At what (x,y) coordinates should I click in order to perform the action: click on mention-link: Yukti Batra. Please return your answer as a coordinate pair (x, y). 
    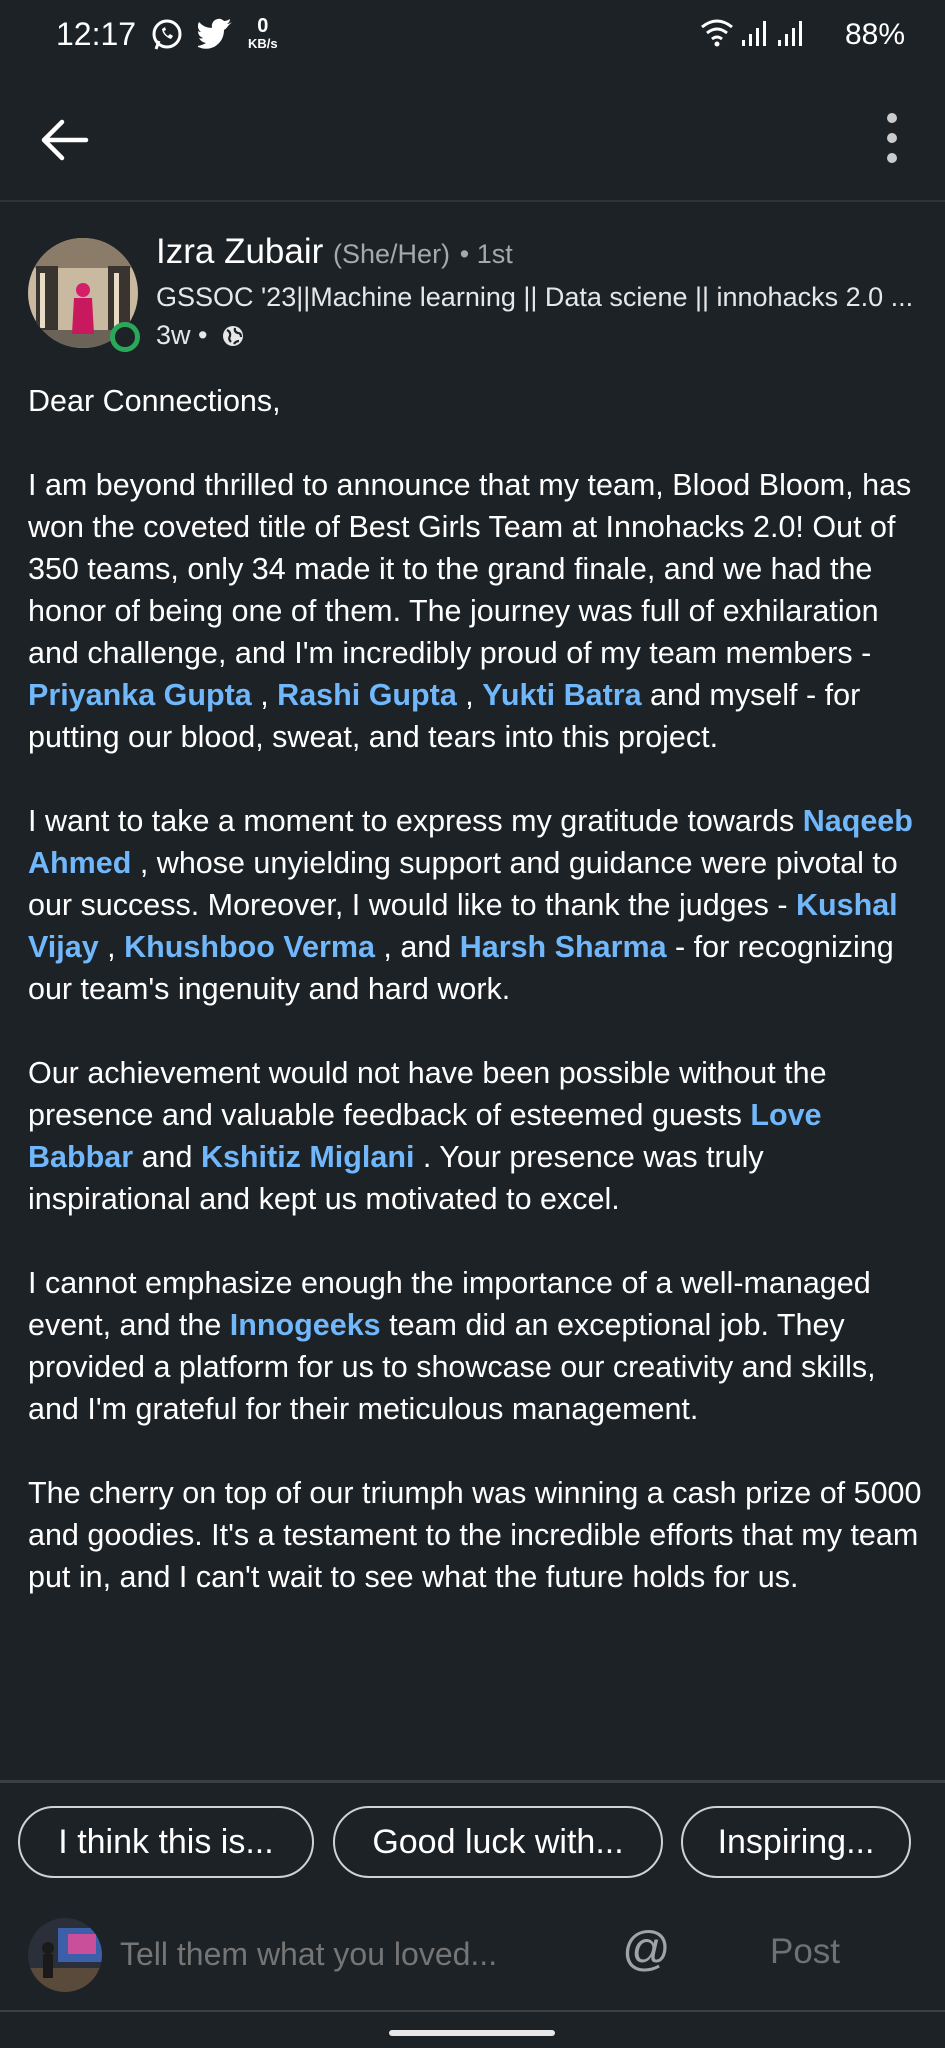
    Looking at the image, I should click on (561, 695).